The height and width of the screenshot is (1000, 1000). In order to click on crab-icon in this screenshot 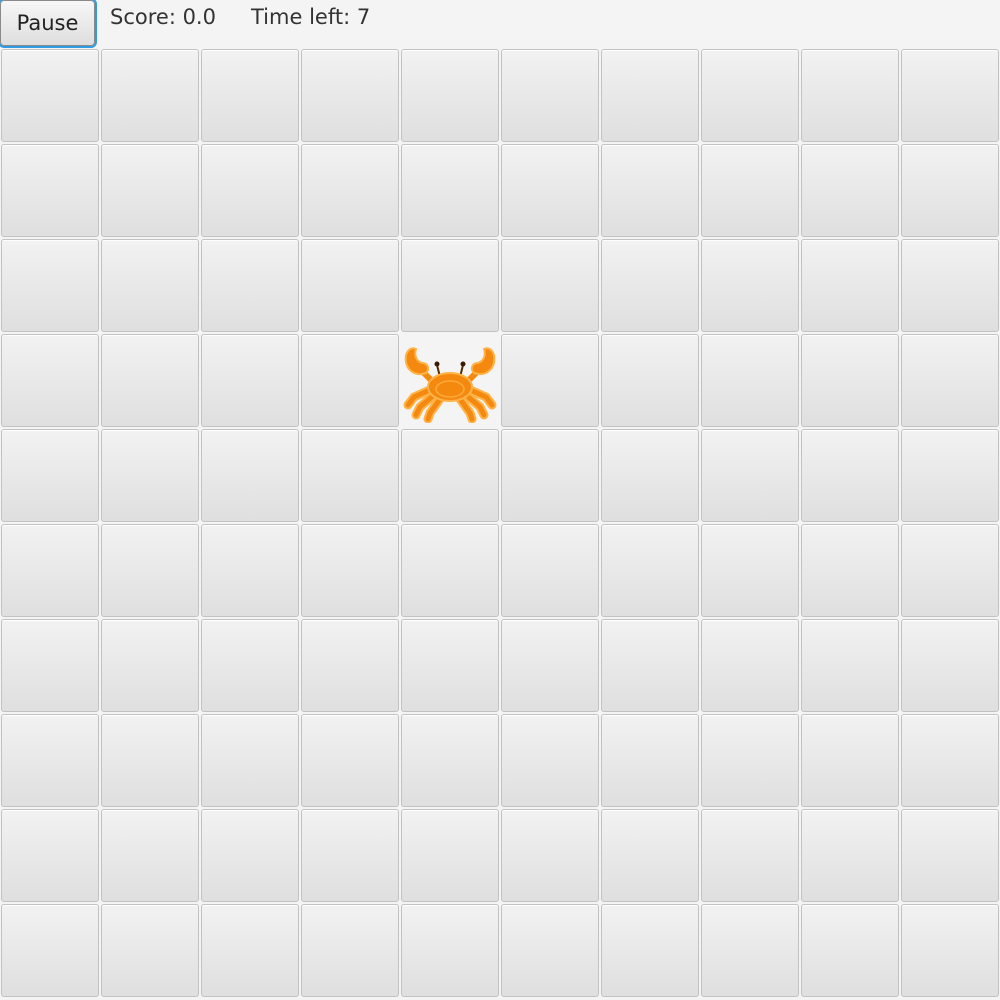, I will do `click(450, 381)`.